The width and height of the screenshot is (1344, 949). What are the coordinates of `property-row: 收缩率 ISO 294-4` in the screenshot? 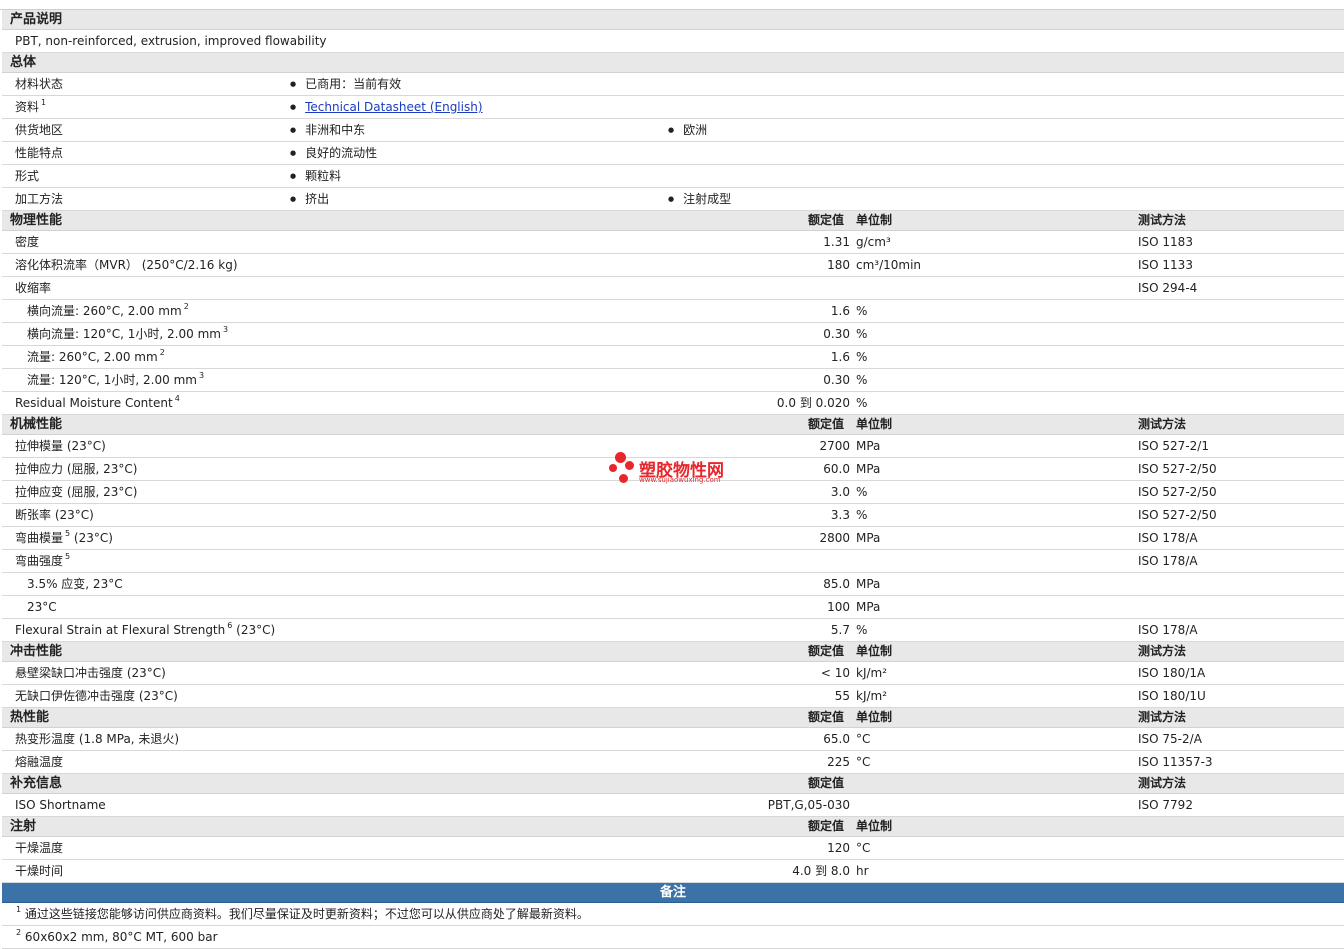 It's located at (673, 288).